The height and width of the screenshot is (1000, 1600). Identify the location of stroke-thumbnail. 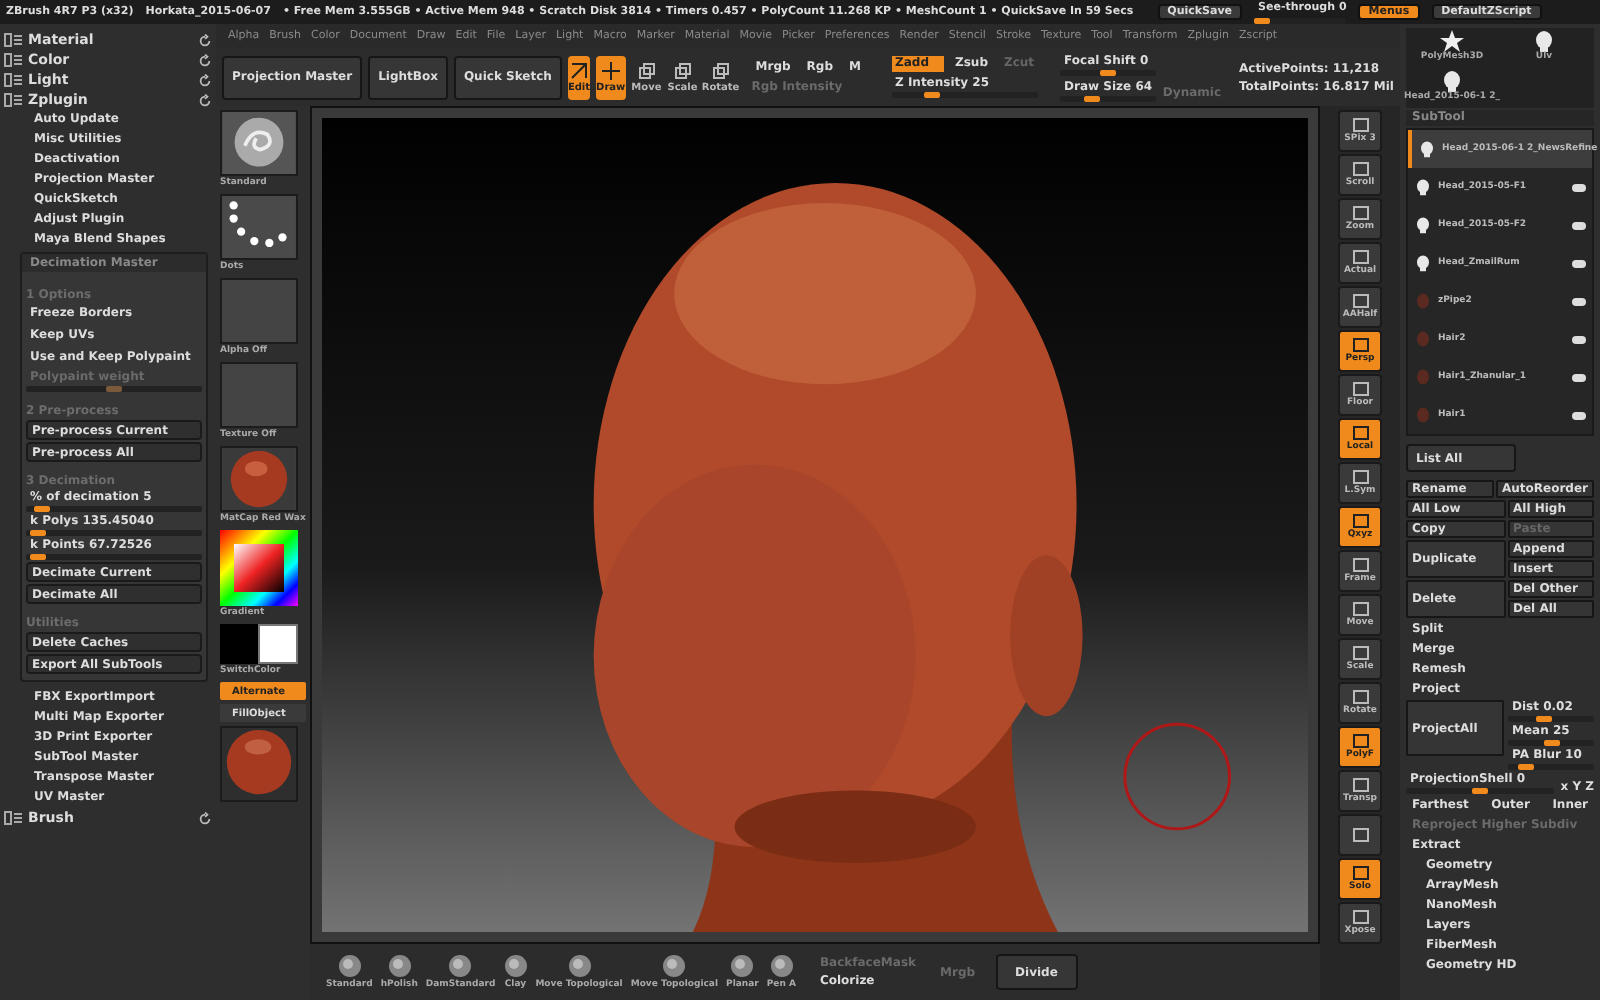
(259, 227).